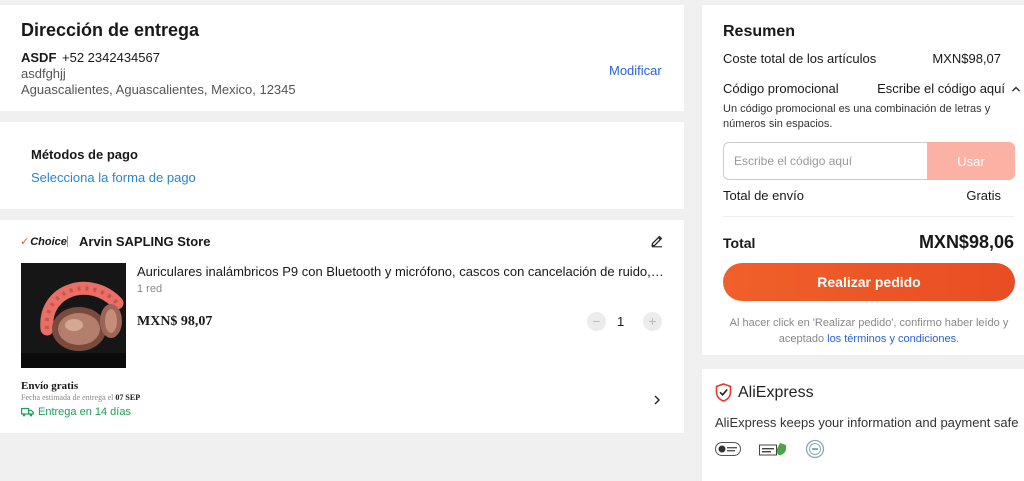  Describe the element at coordinates (39, 57) in the screenshot. I see `address-recipient-name: ASDF` at that location.